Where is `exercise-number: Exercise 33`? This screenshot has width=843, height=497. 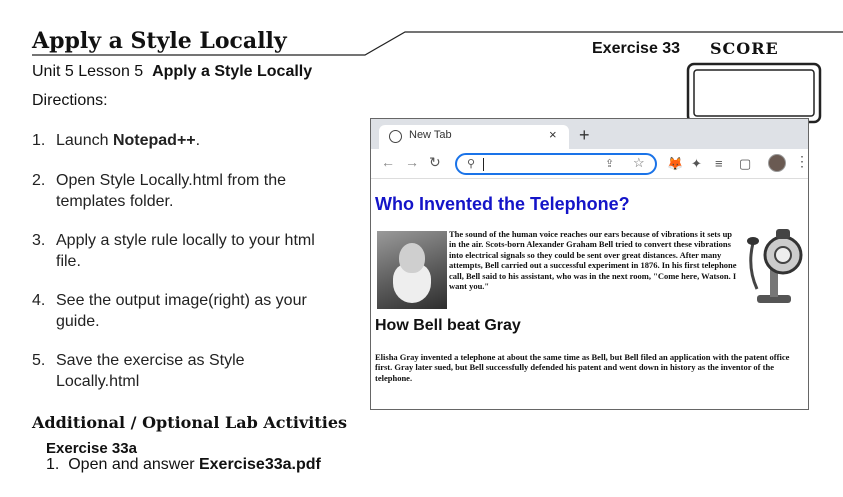 exercise-number: Exercise 33 is located at coordinates (636, 48).